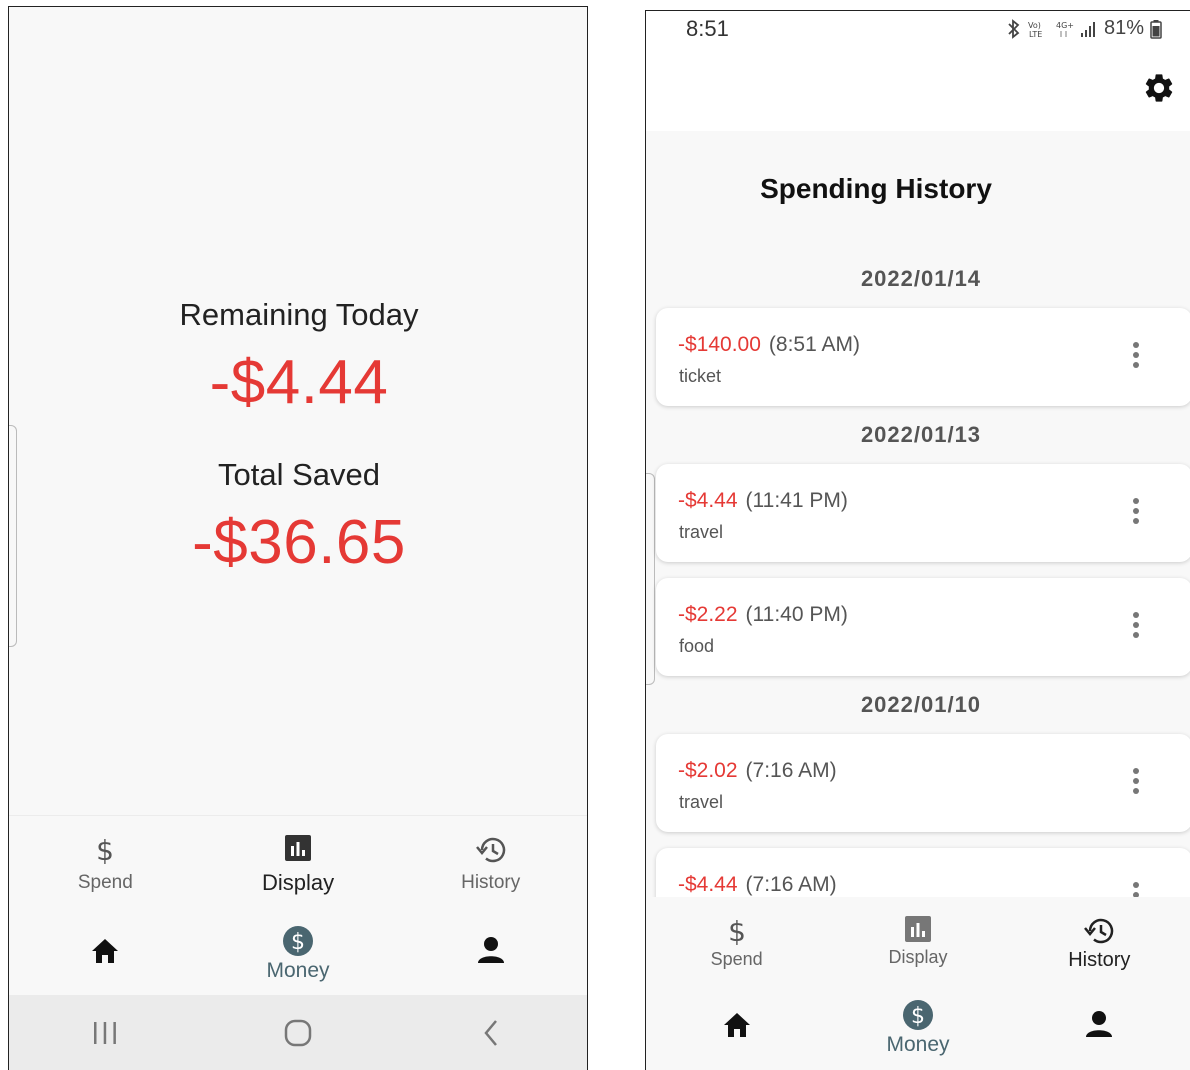 The image size is (1190, 1070). What do you see at coordinates (1156, 29) in the screenshot?
I see `battery-icon` at bounding box center [1156, 29].